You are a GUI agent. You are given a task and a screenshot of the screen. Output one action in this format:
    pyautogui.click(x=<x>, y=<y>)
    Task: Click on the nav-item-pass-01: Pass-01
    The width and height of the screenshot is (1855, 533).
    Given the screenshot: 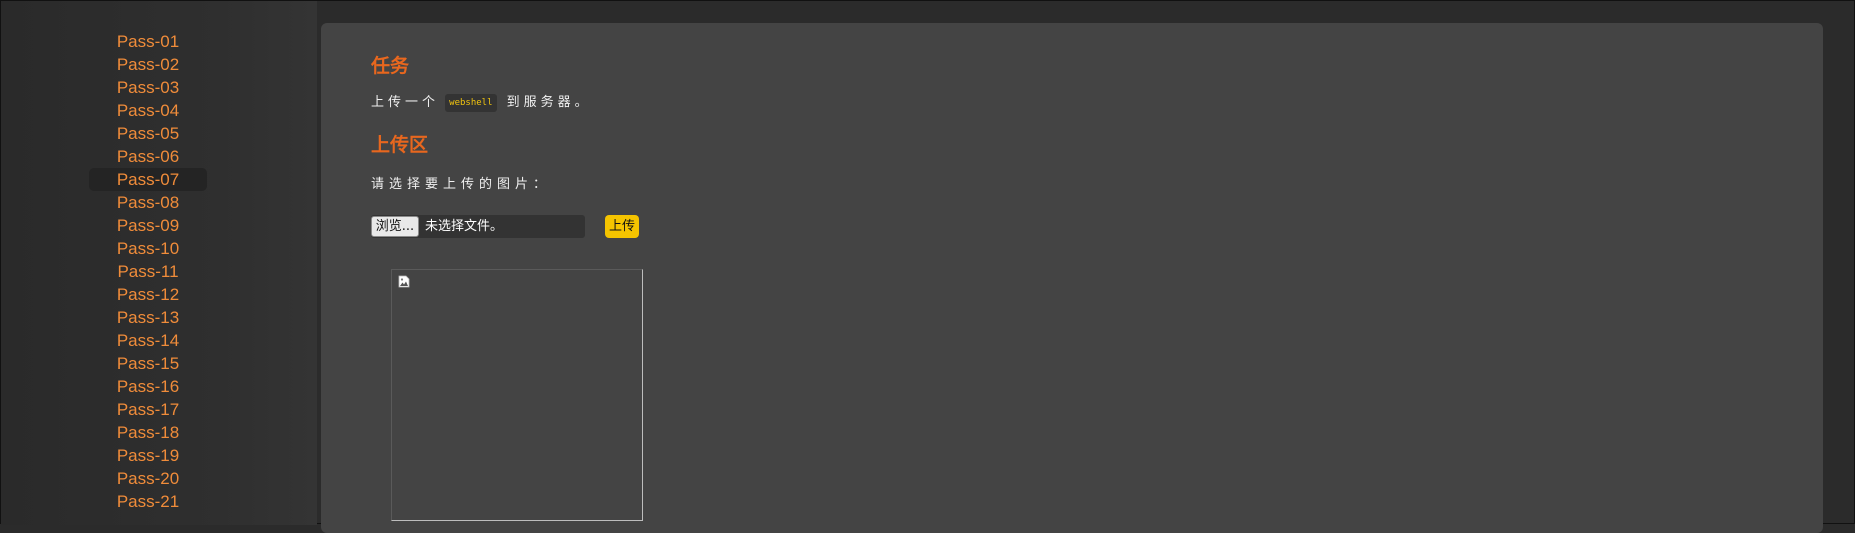 What is the action you would take?
    pyautogui.click(x=148, y=41)
    